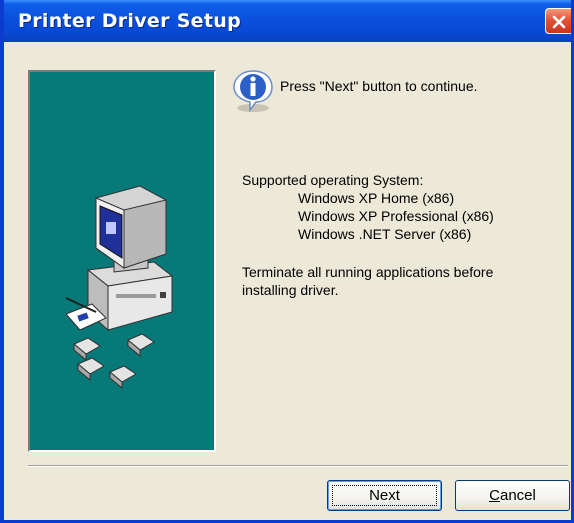 The image size is (574, 523). Describe the element at coordinates (517, 495) in the screenshot. I see `cancel-button-label: ancel` at that location.